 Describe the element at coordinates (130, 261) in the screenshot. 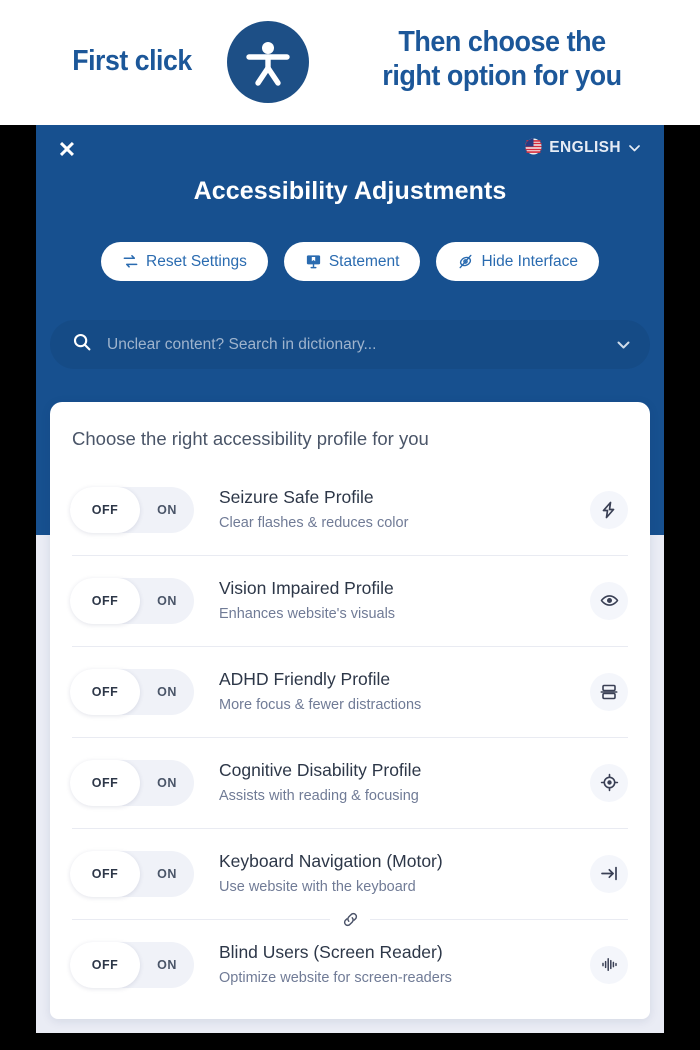

I see `reset-arrows-icon` at that location.